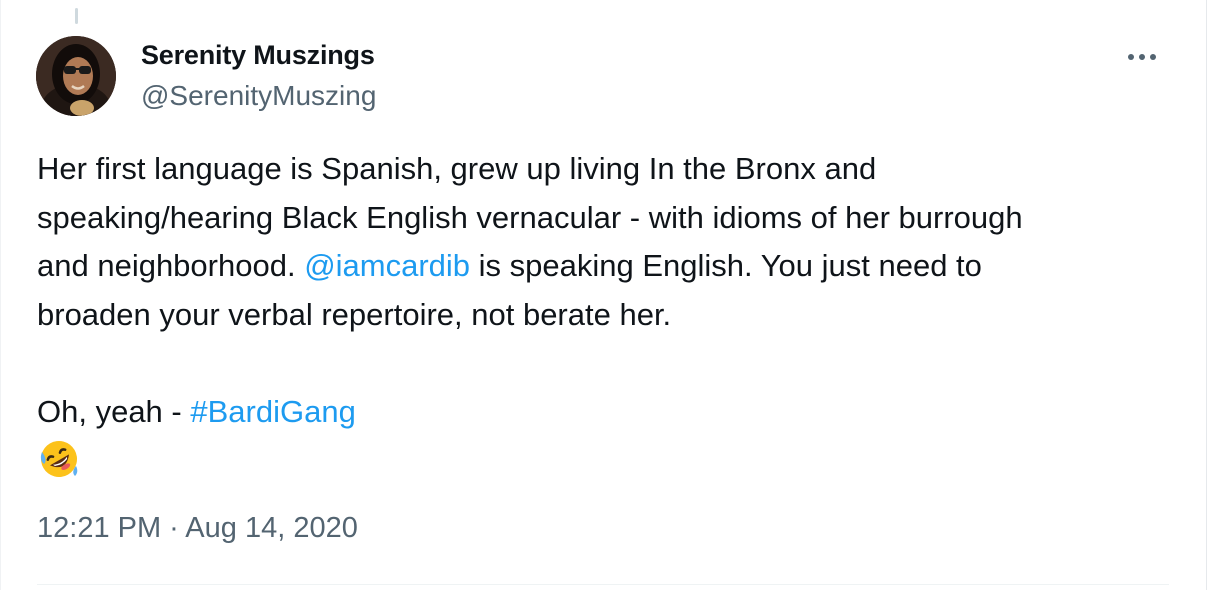 The image size is (1210, 590). What do you see at coordinates (171, 265) in the screenshot?
I see `tweet-text-segment: and neighborhood.` at bounding box center [171, 265].